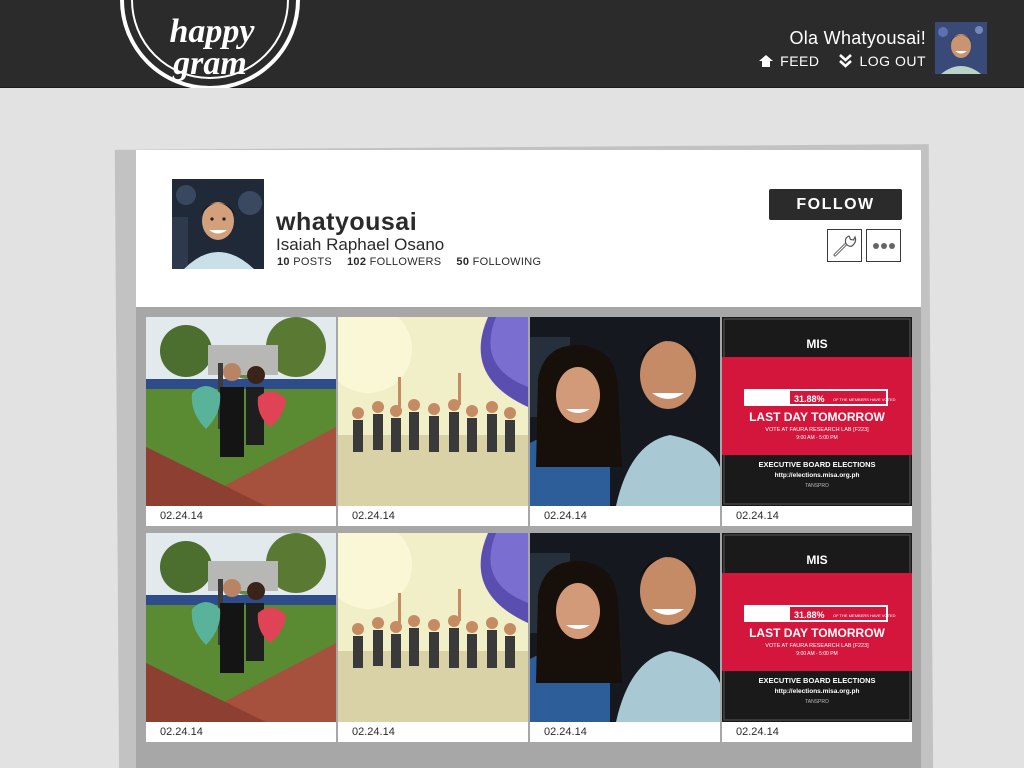  What do you see at coordinates (507, 262) in the screenshot?
I see `following-label: FOLLOWING` at bounding box center [507, 262].